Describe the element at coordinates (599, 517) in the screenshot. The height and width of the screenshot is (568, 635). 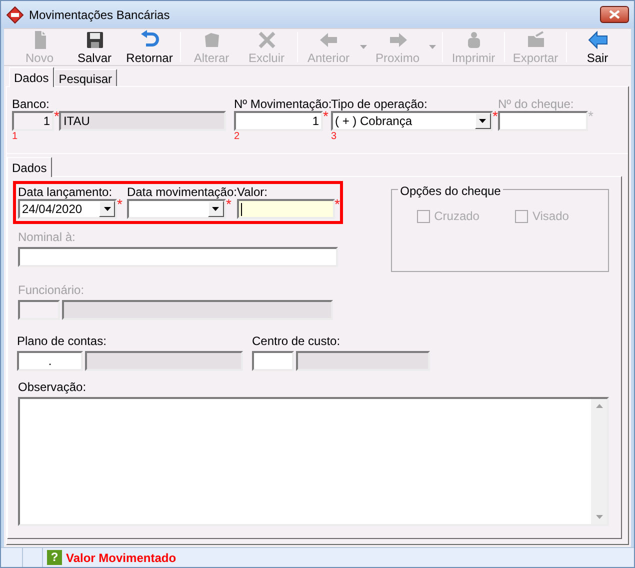
I see `scroll-down-icon` at that location.